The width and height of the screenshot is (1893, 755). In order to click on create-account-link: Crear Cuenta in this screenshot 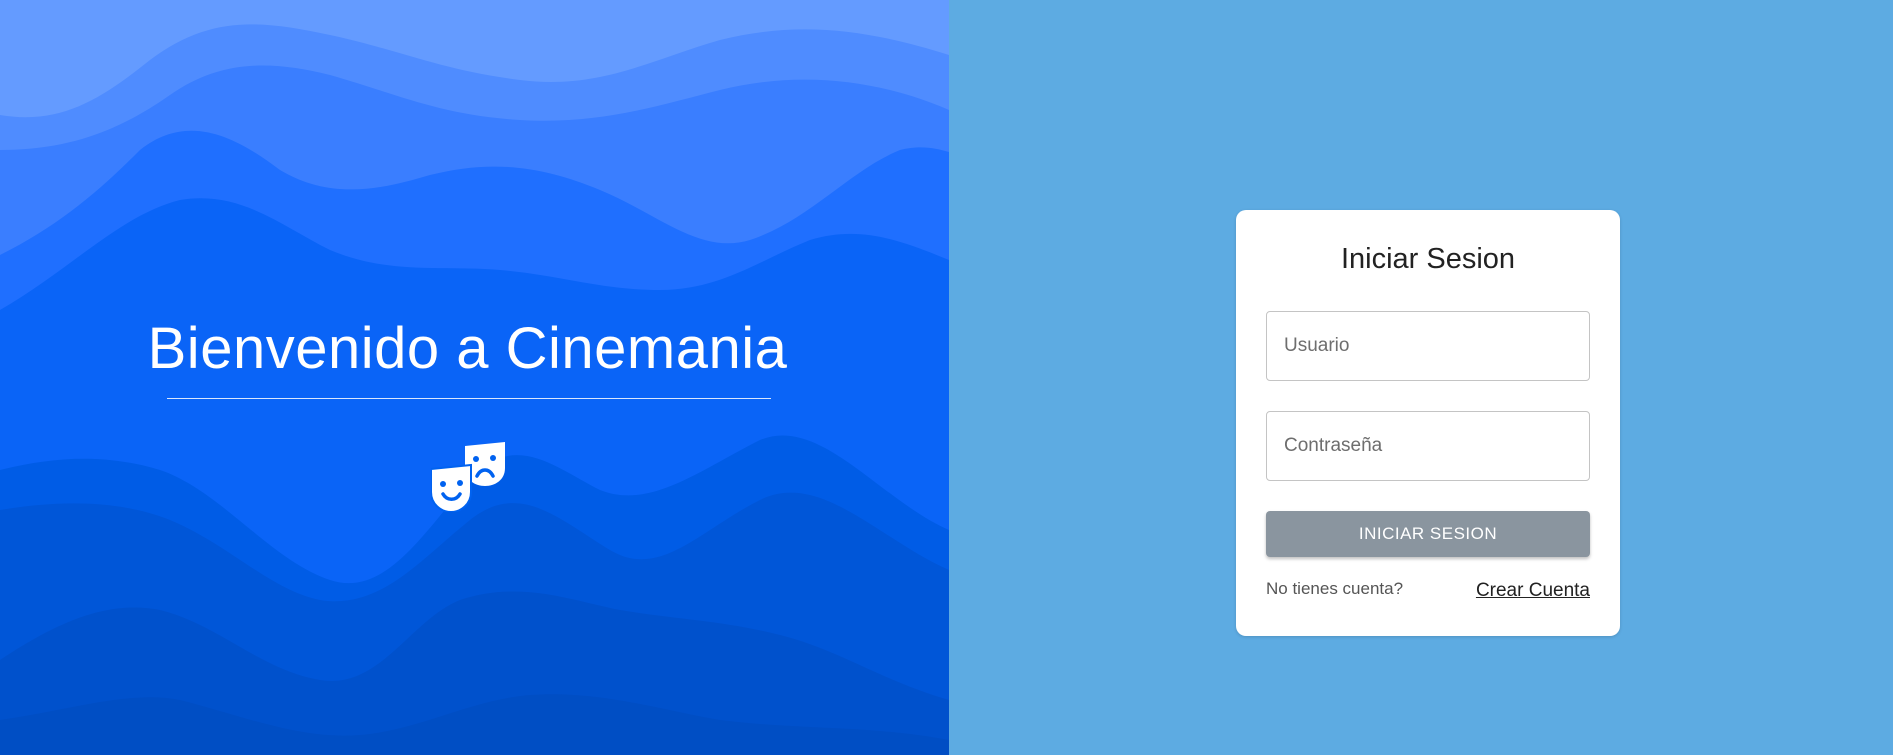, I will do `click(1533, 591)`.